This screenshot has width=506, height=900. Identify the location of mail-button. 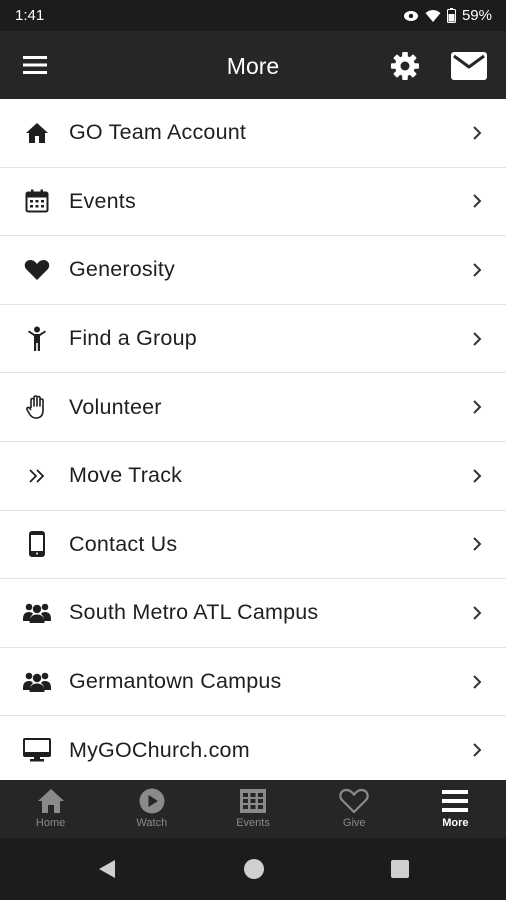
(469, 66).